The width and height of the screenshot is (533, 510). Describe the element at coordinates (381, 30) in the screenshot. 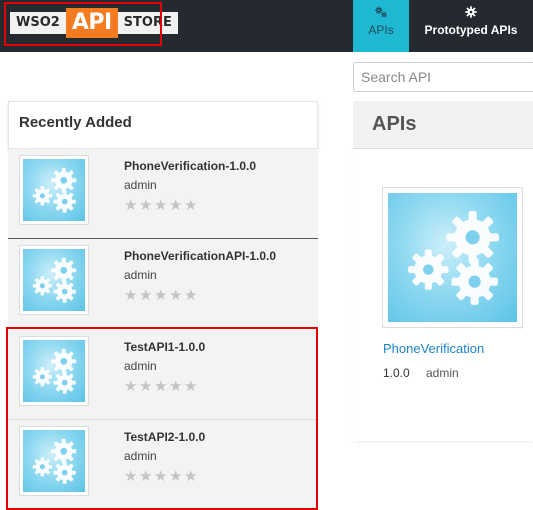

I see `tab-apis-label: APIs` at that location.